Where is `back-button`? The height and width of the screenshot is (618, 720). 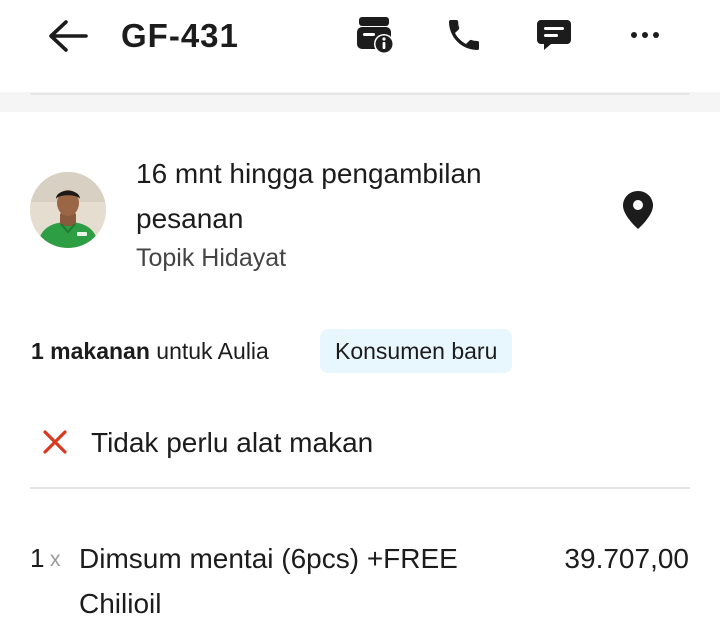
back-button is located at coordinates (67, 36).